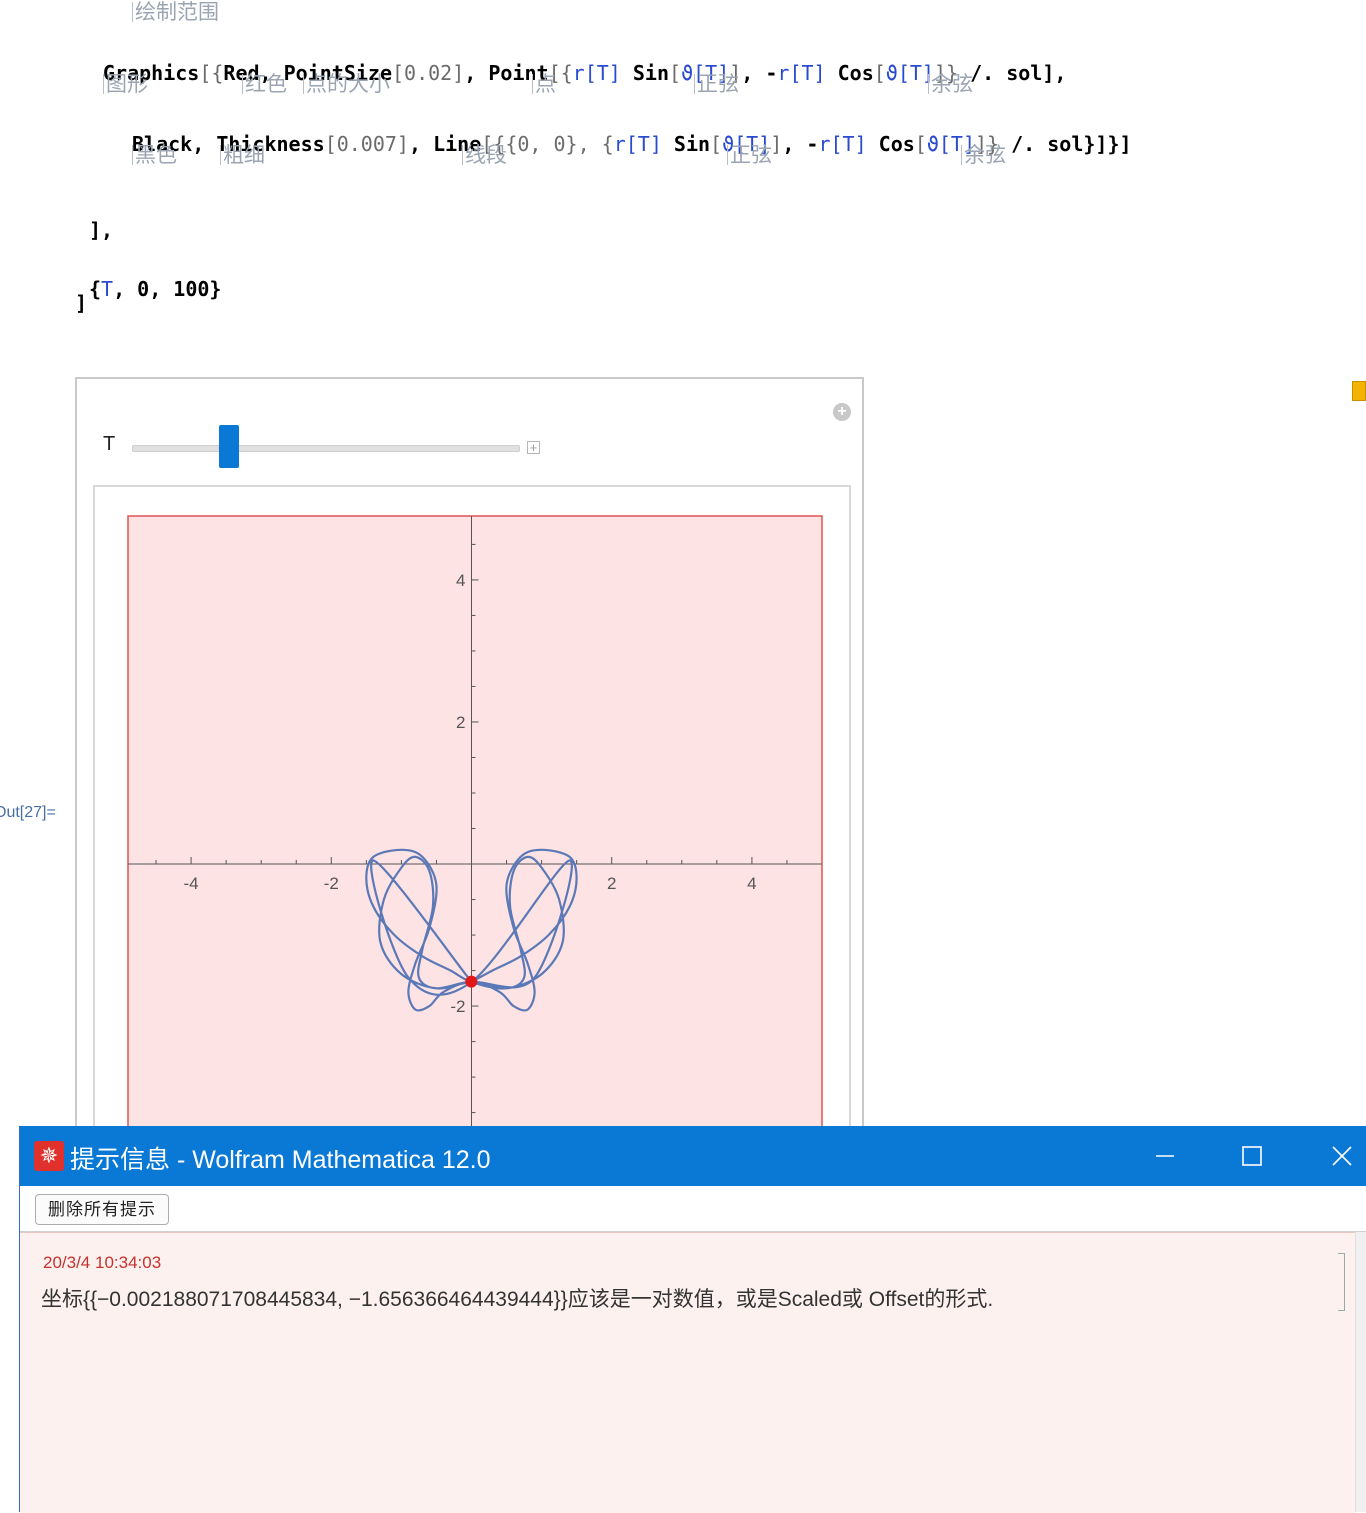  I want to click on hint-line: 线段, so click(484, 154).